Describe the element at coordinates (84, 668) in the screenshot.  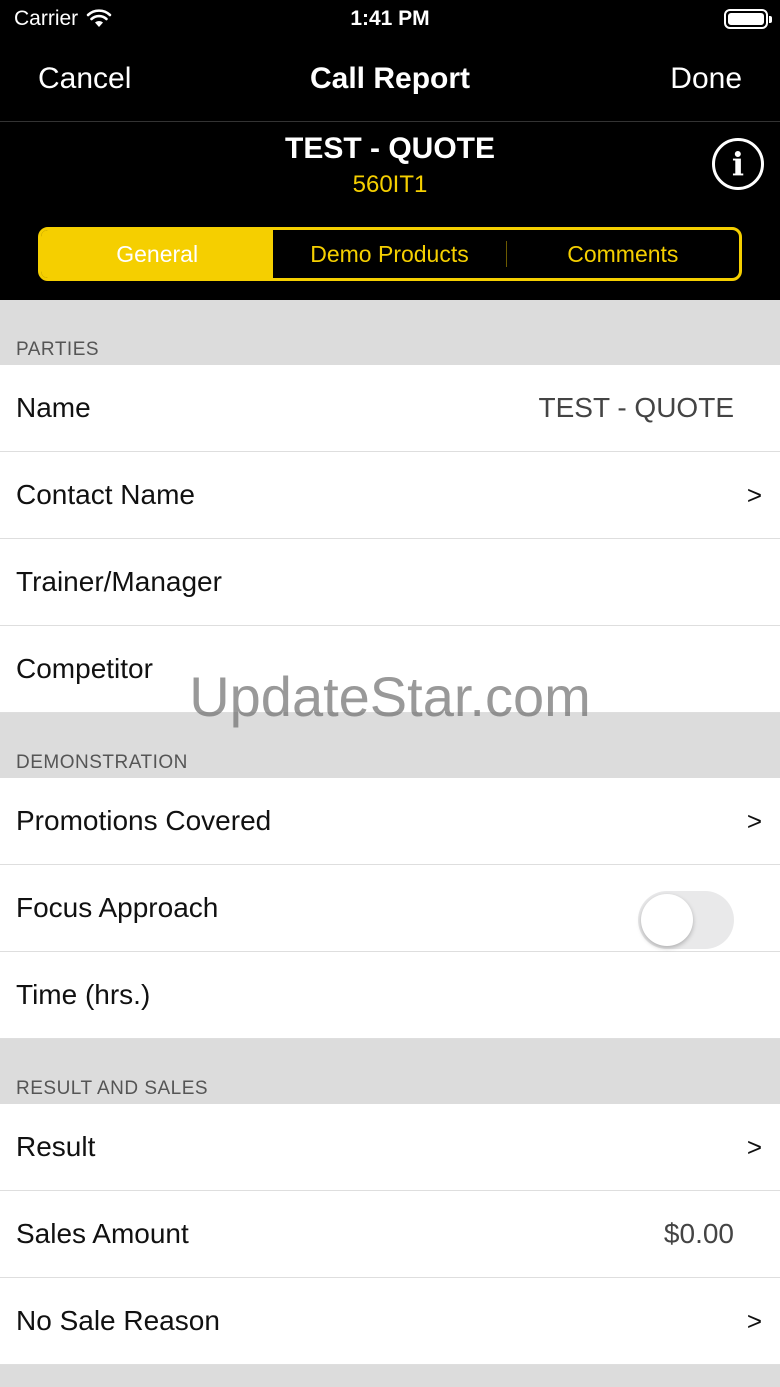
I see `competitor-label: Competitor` at that location.